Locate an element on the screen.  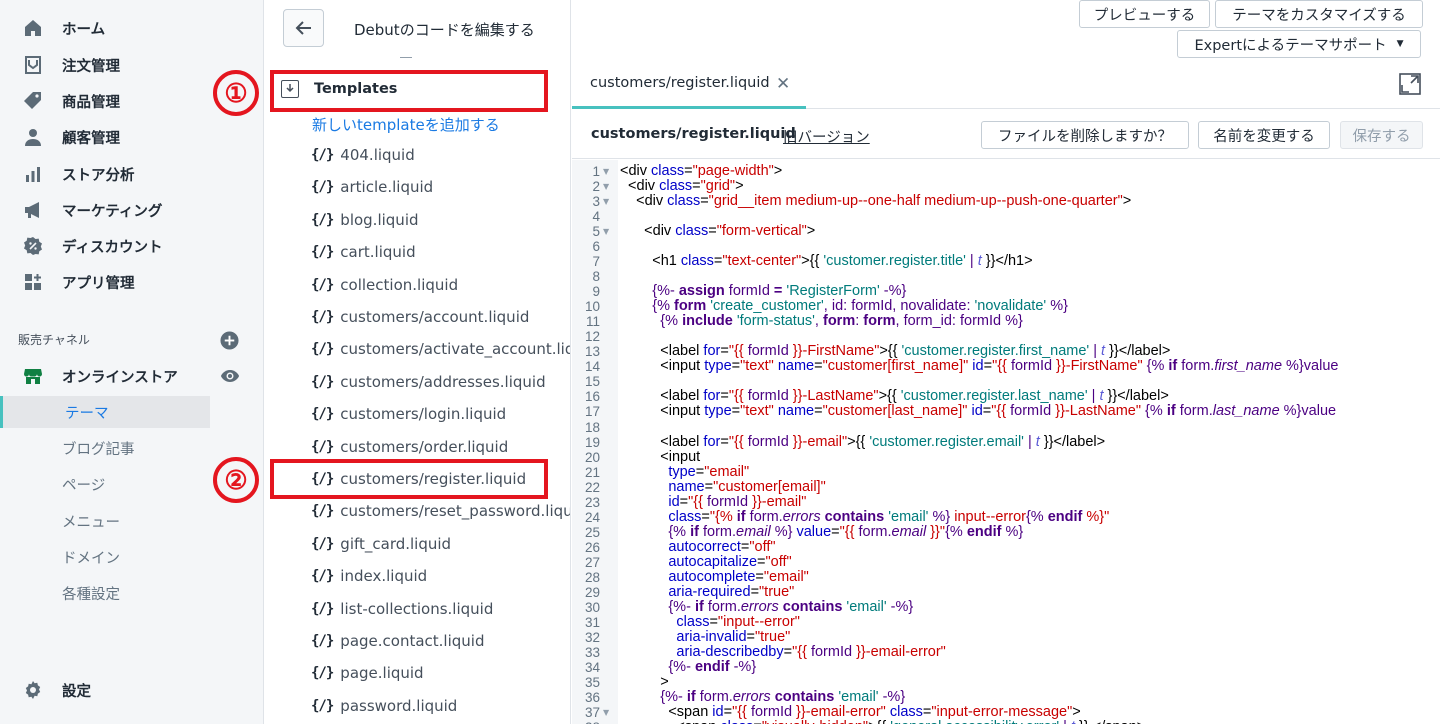
file-item: {/} customers/addresses.liquid is located at coordinates (428, 382).